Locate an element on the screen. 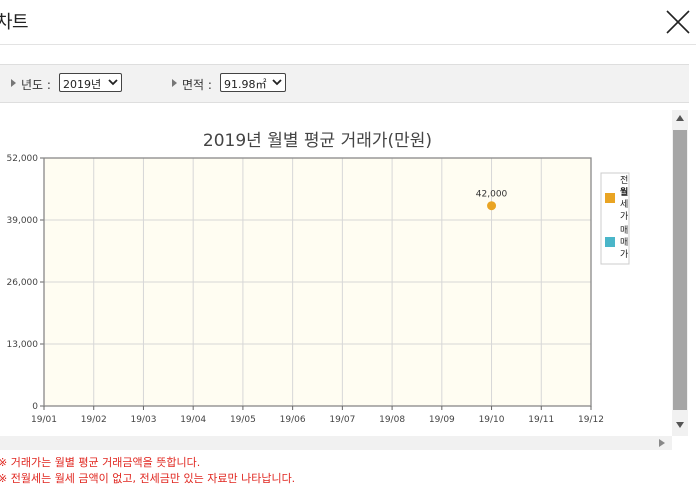  chart-title: 2019년 월별 평균 거래가(만원) is located at coordinates (317, 141).